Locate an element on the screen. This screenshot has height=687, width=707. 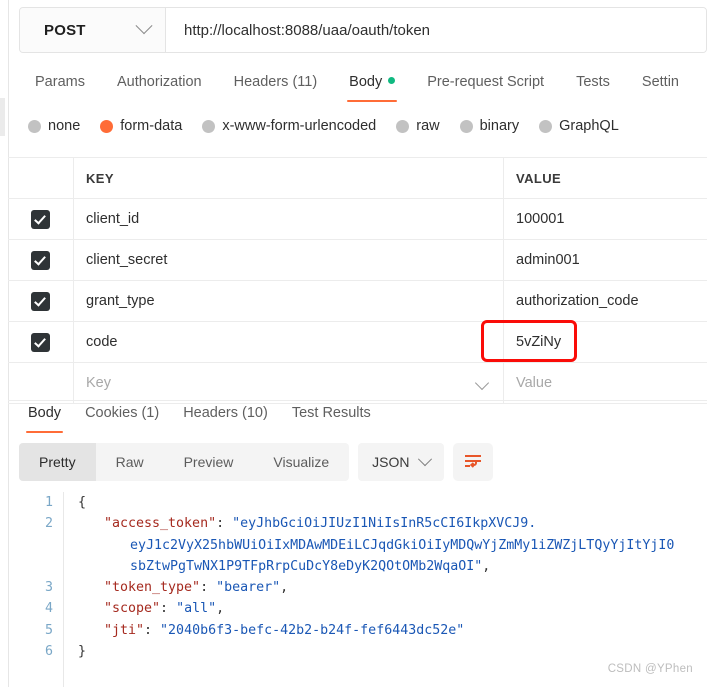
line-number: 1 is located at coordinates (48, 502).